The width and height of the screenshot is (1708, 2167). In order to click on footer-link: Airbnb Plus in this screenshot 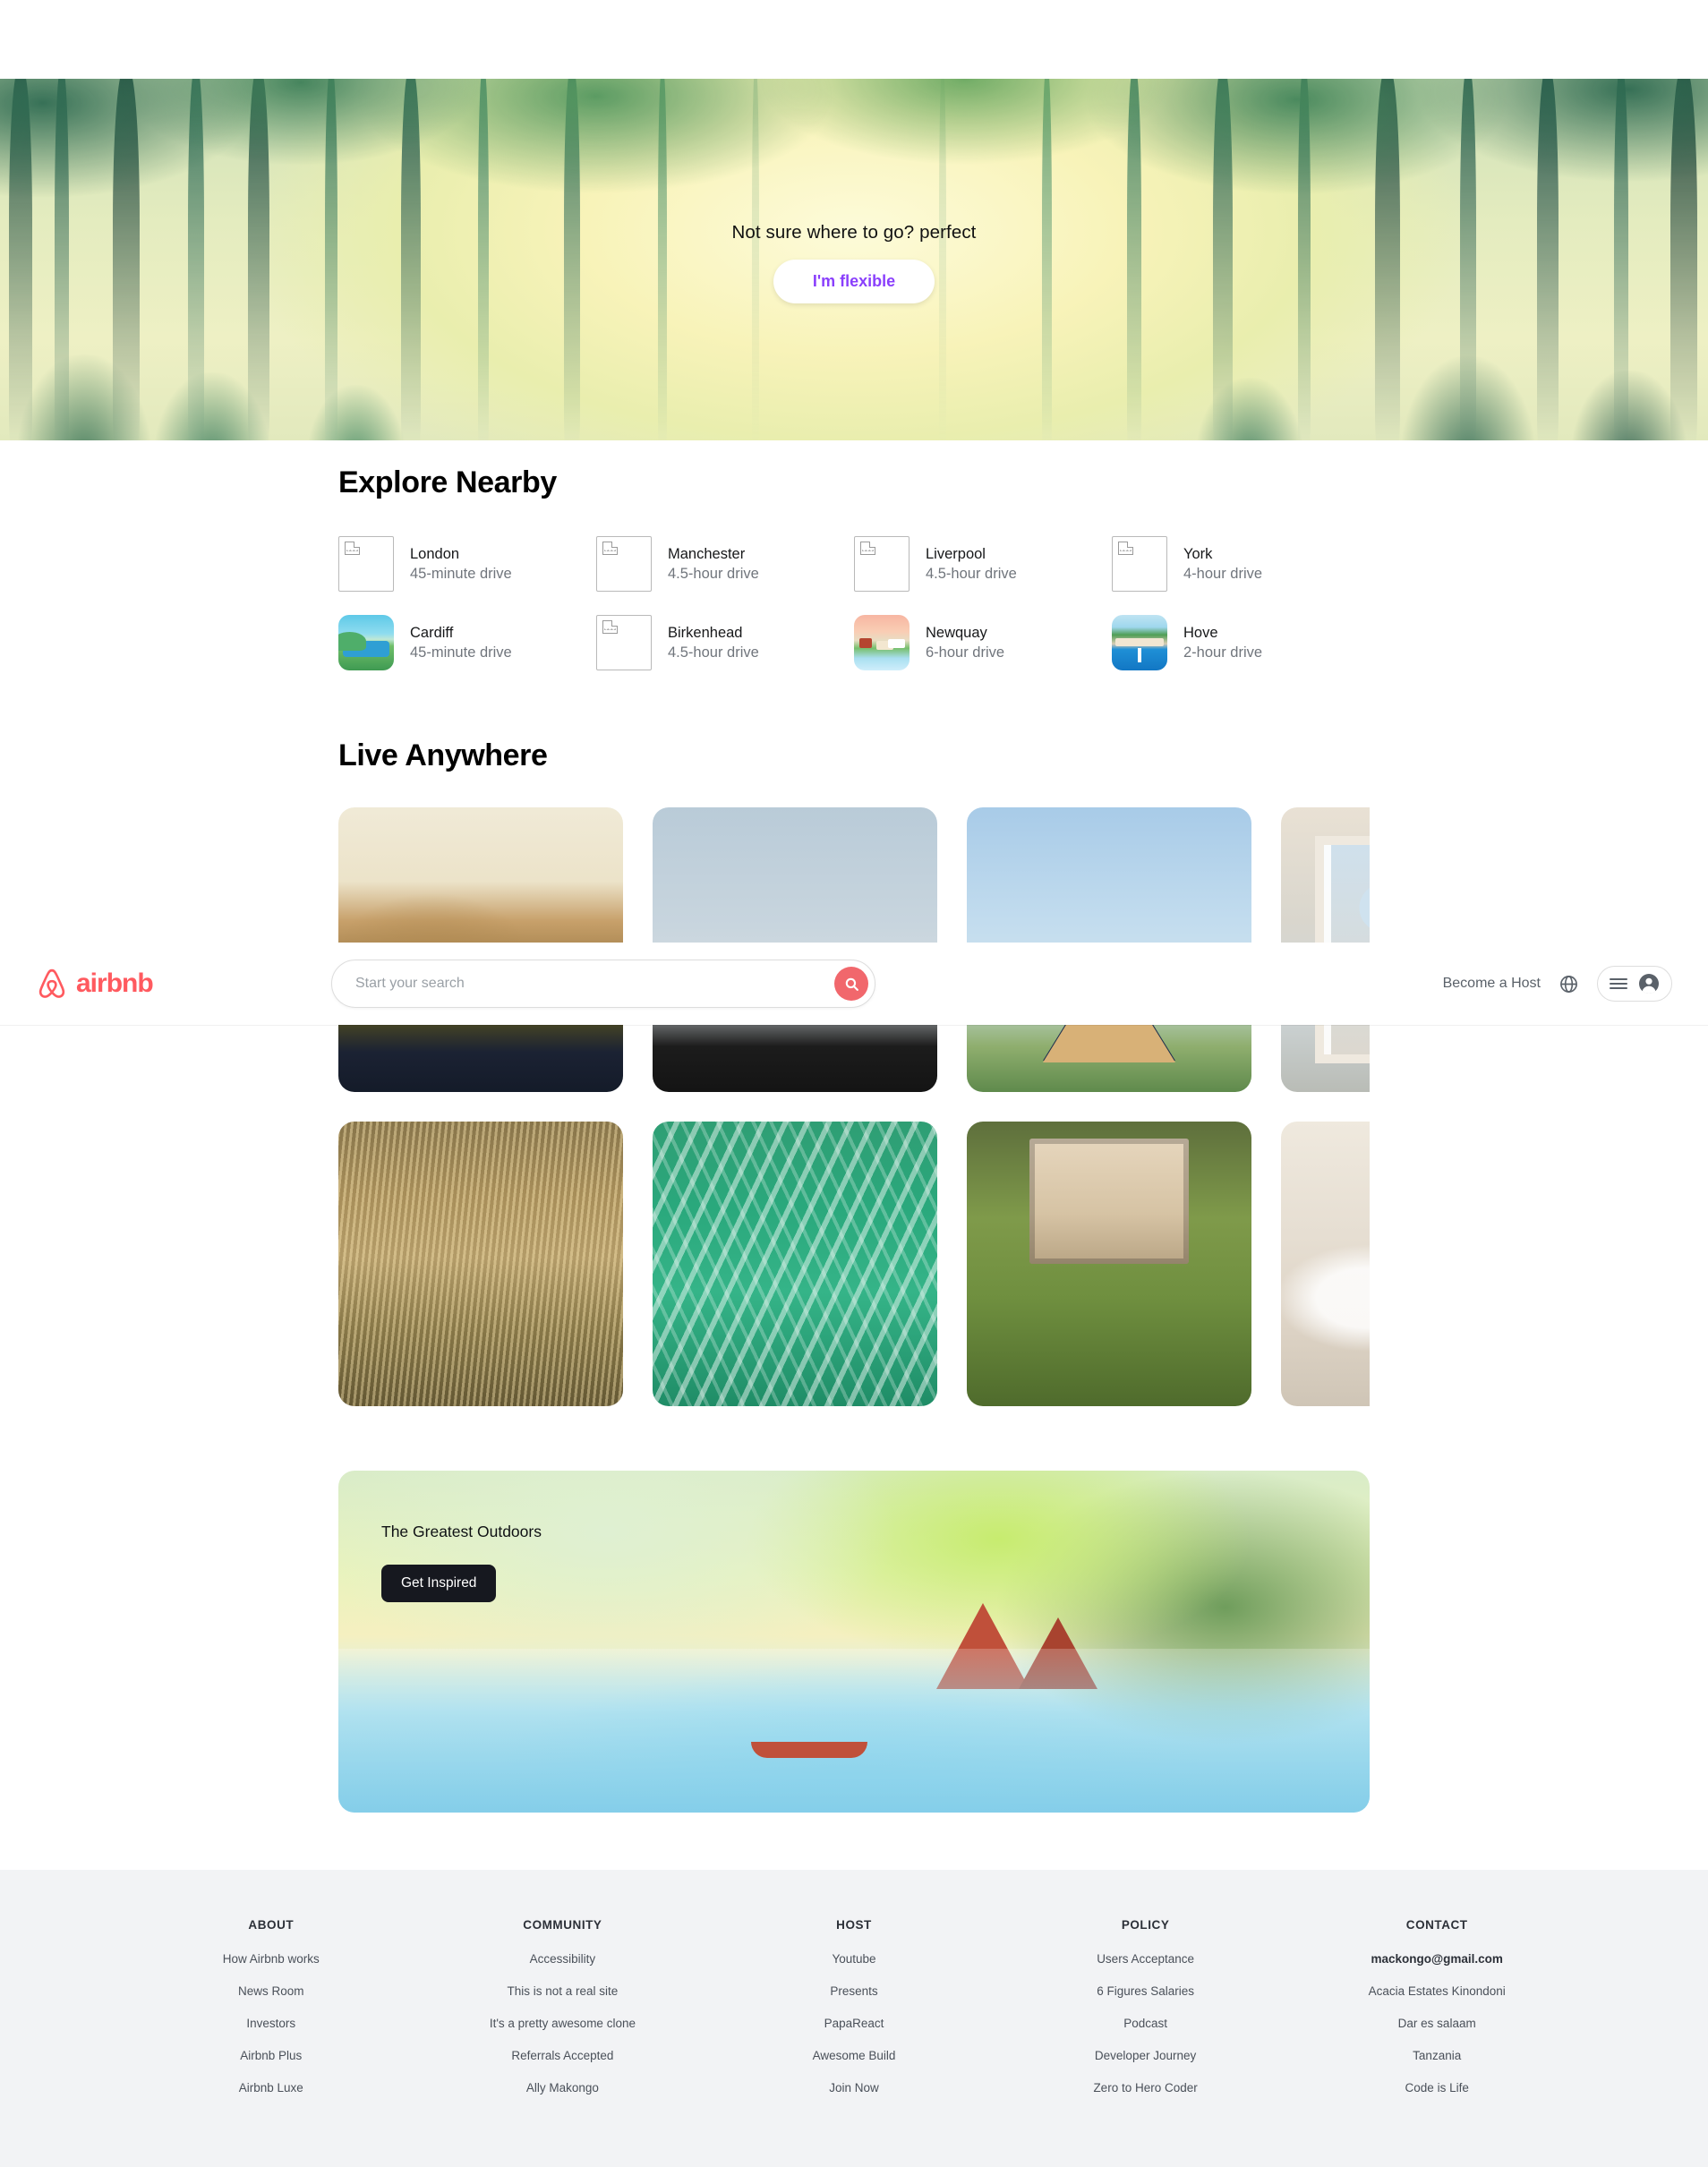, I will do `click(271, 2055)`.